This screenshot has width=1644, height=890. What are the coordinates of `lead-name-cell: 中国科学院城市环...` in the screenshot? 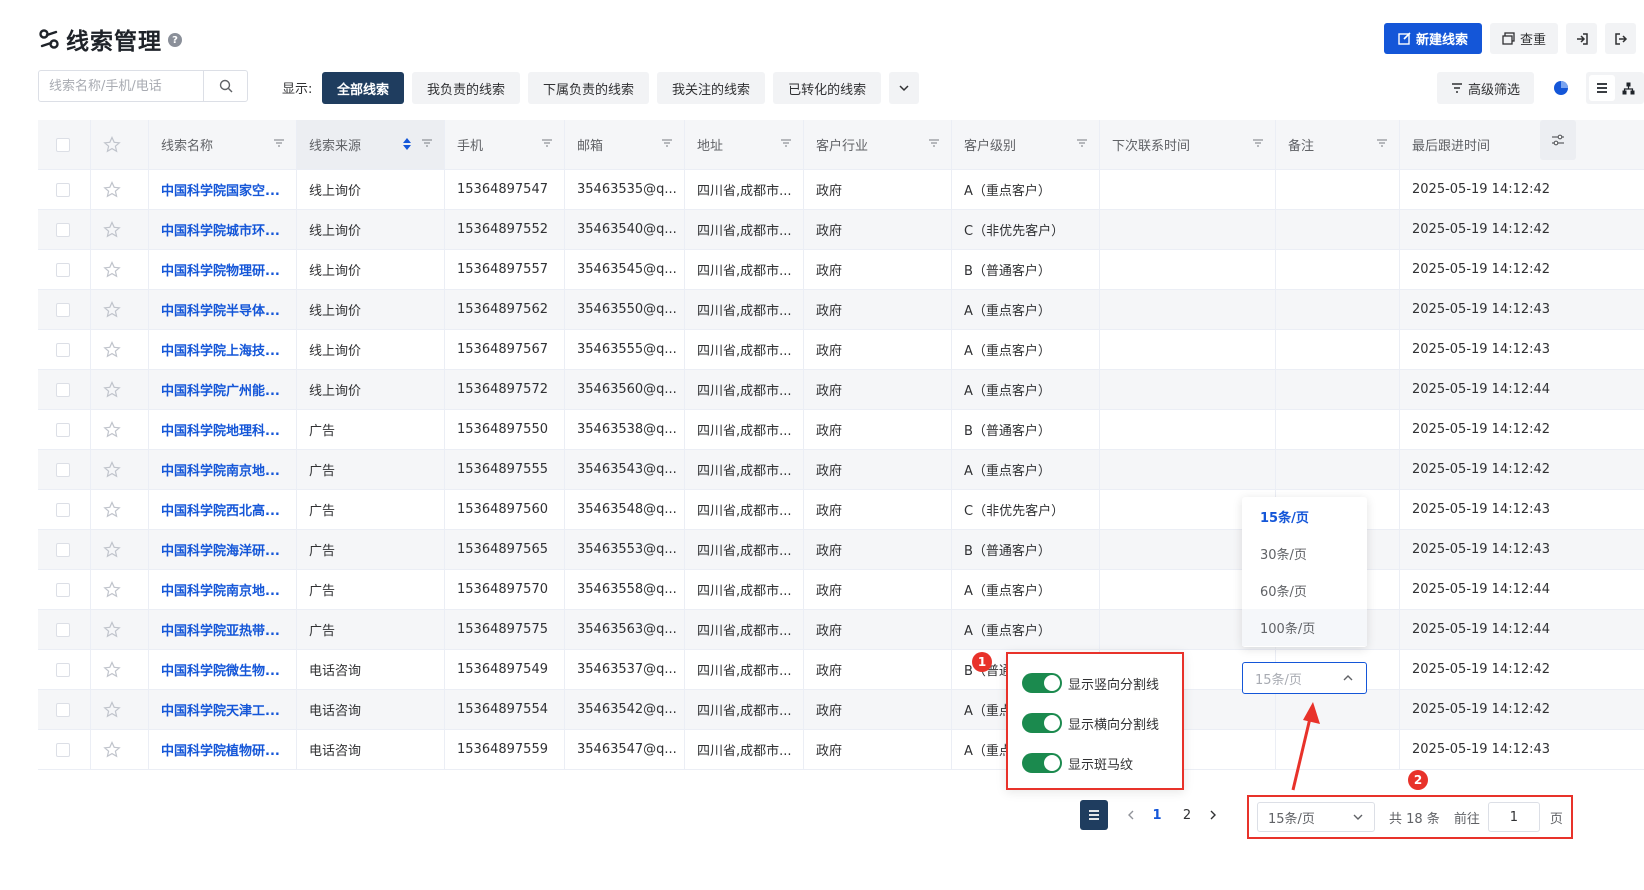 It's located at (223, 229).